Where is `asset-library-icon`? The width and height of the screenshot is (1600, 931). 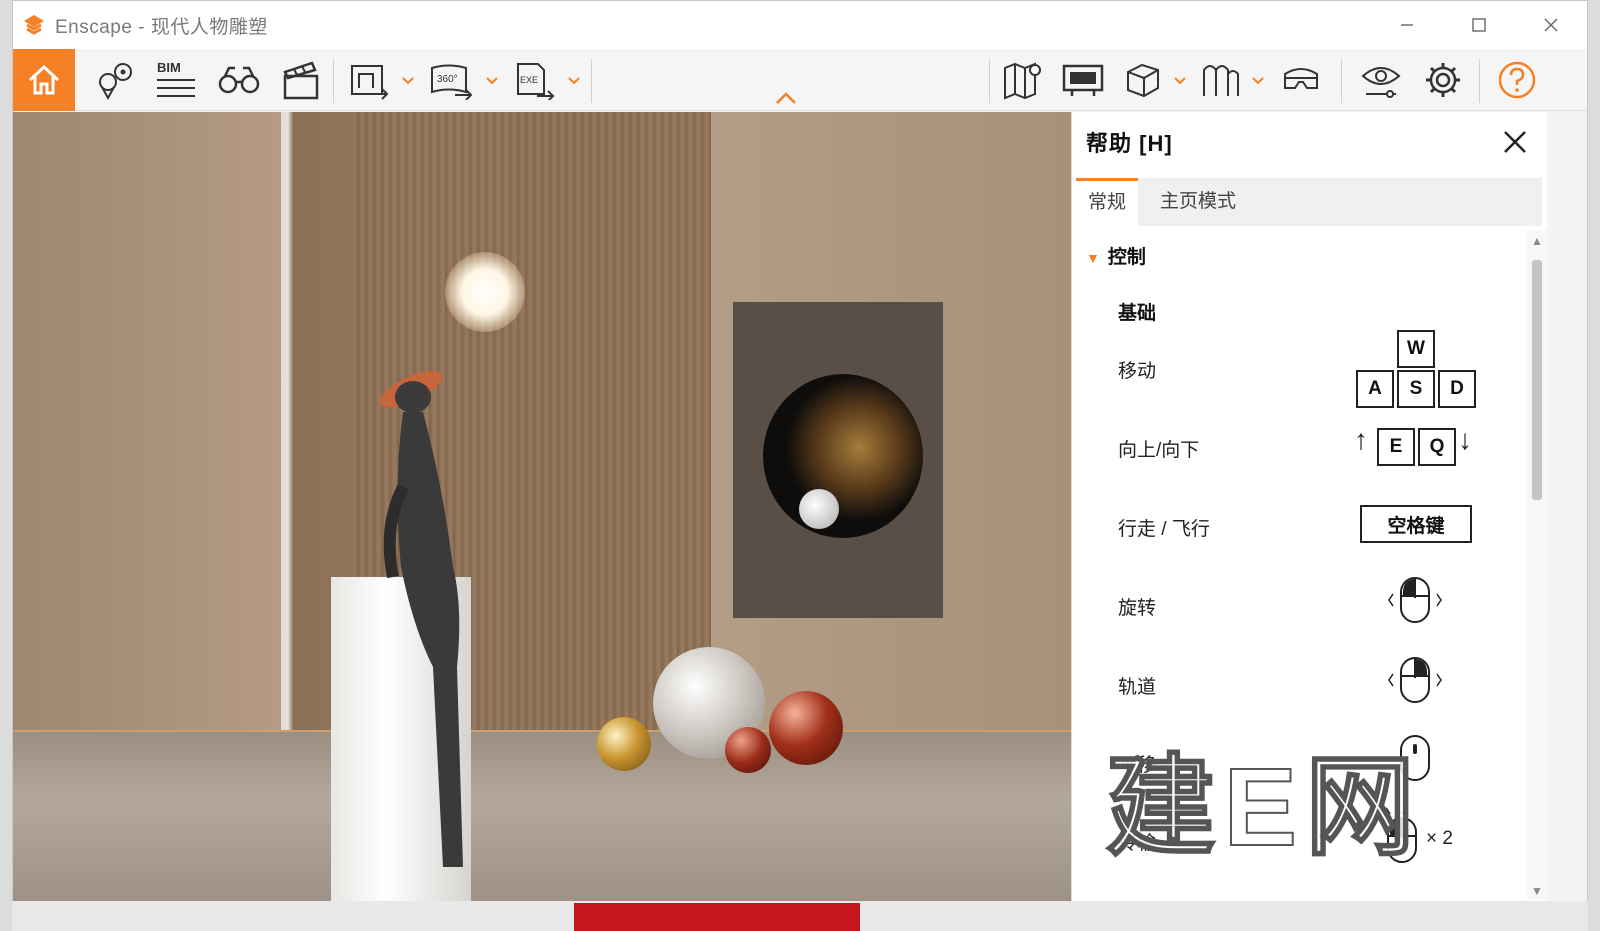 asset-library-icon is located at coordinates (1221, 80).